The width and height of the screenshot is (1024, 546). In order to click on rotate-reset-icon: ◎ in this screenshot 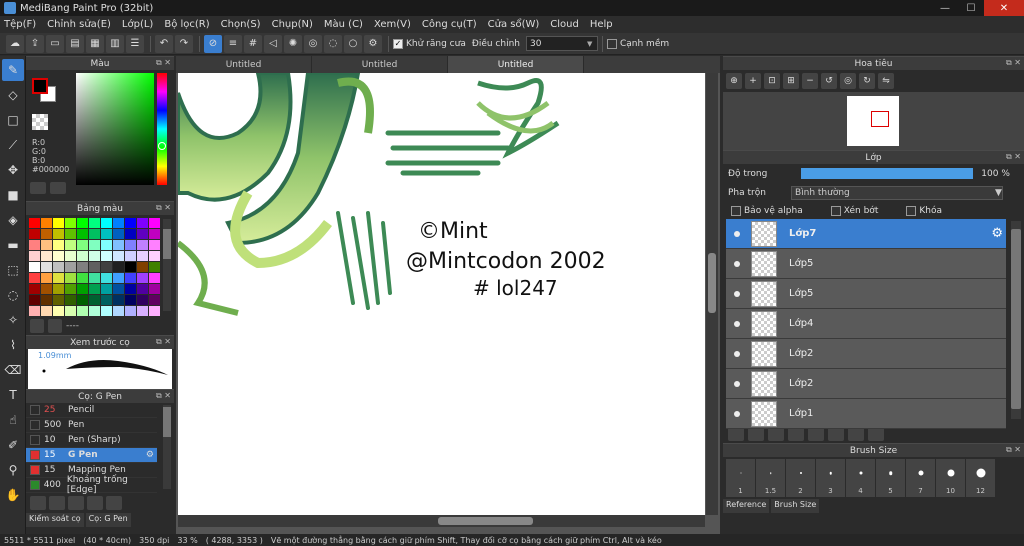, I will do `click(848, 81)`.